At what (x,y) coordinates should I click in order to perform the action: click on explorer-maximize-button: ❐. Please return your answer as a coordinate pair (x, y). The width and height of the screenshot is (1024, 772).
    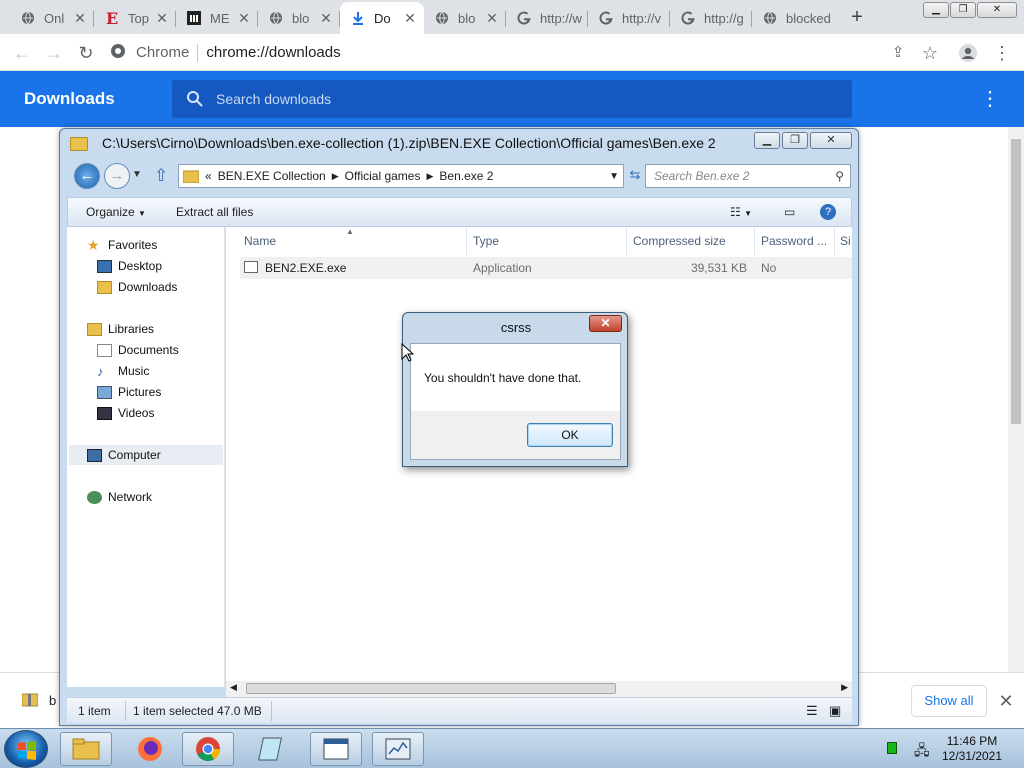
    Looking at the image, I should click on (795, 140).